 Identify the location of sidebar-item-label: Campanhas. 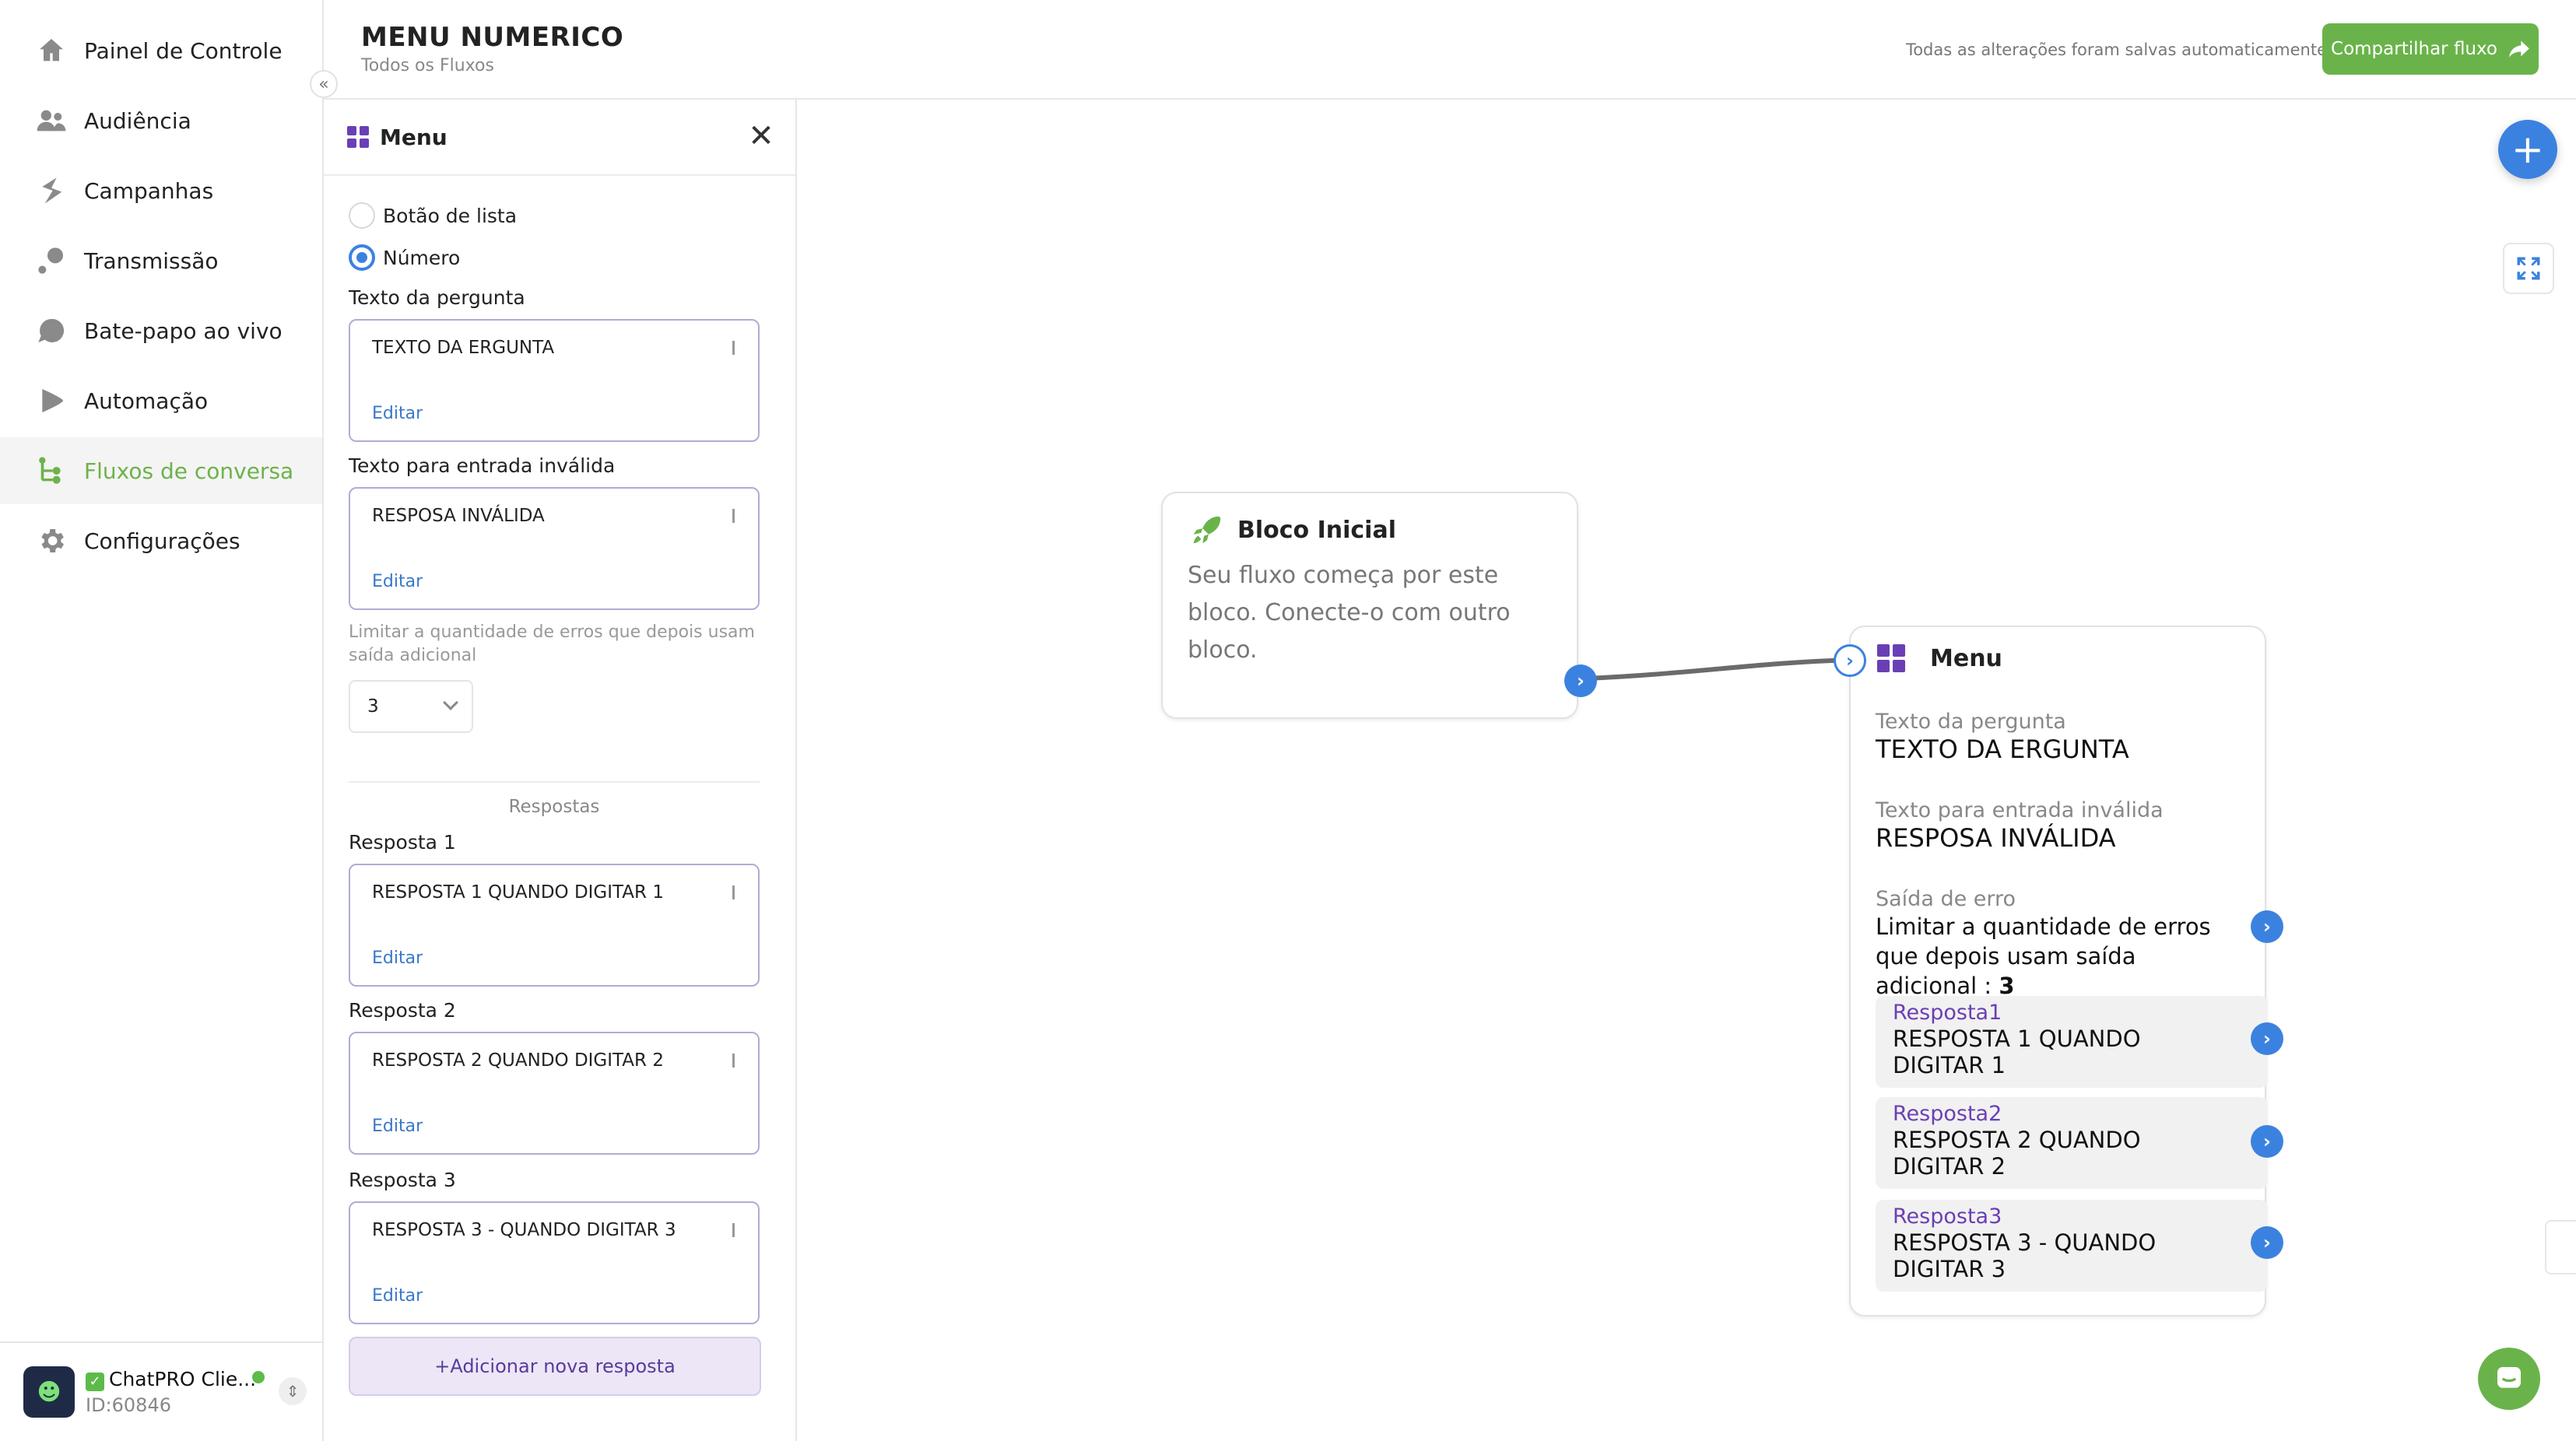
(149, 190).